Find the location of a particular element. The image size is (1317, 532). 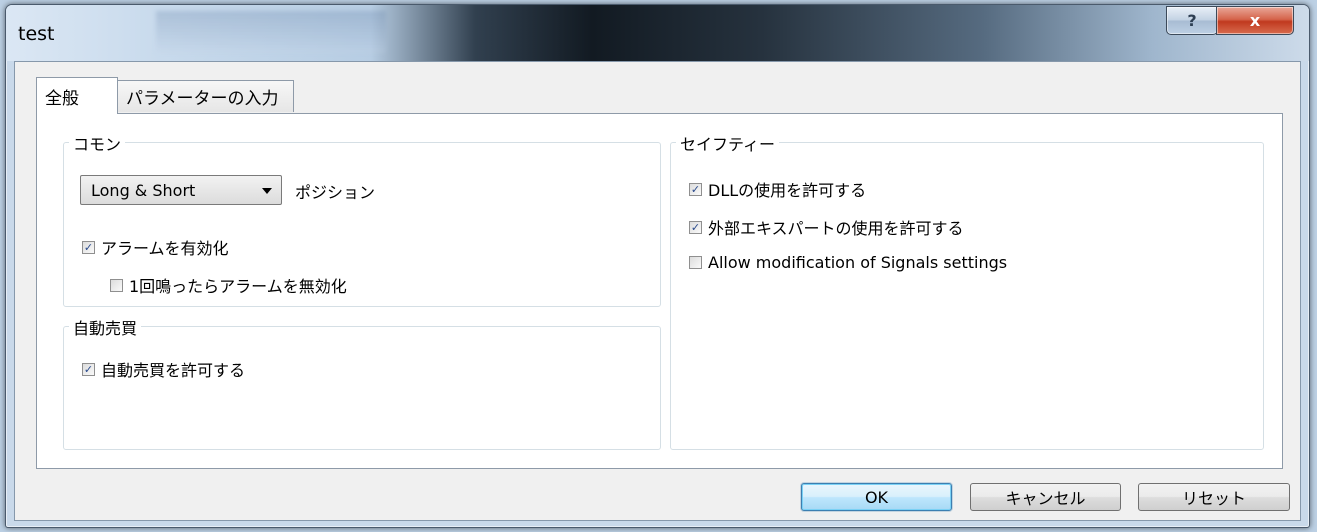

tab-general: 全般 is located at coordinates (77, 95).